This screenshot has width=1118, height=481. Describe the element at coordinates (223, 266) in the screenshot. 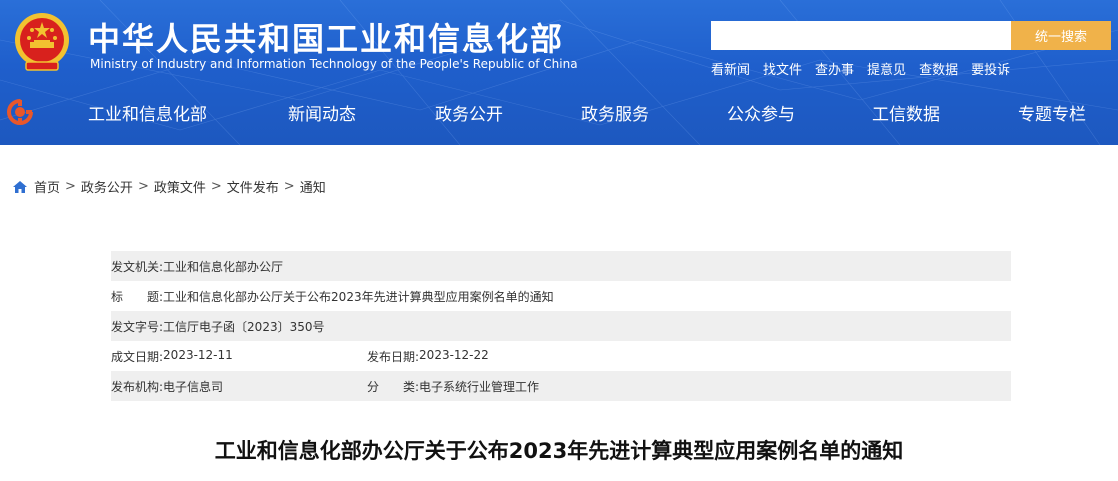

I see `issuer-value: 工业和信息化部办公厅` at that location.